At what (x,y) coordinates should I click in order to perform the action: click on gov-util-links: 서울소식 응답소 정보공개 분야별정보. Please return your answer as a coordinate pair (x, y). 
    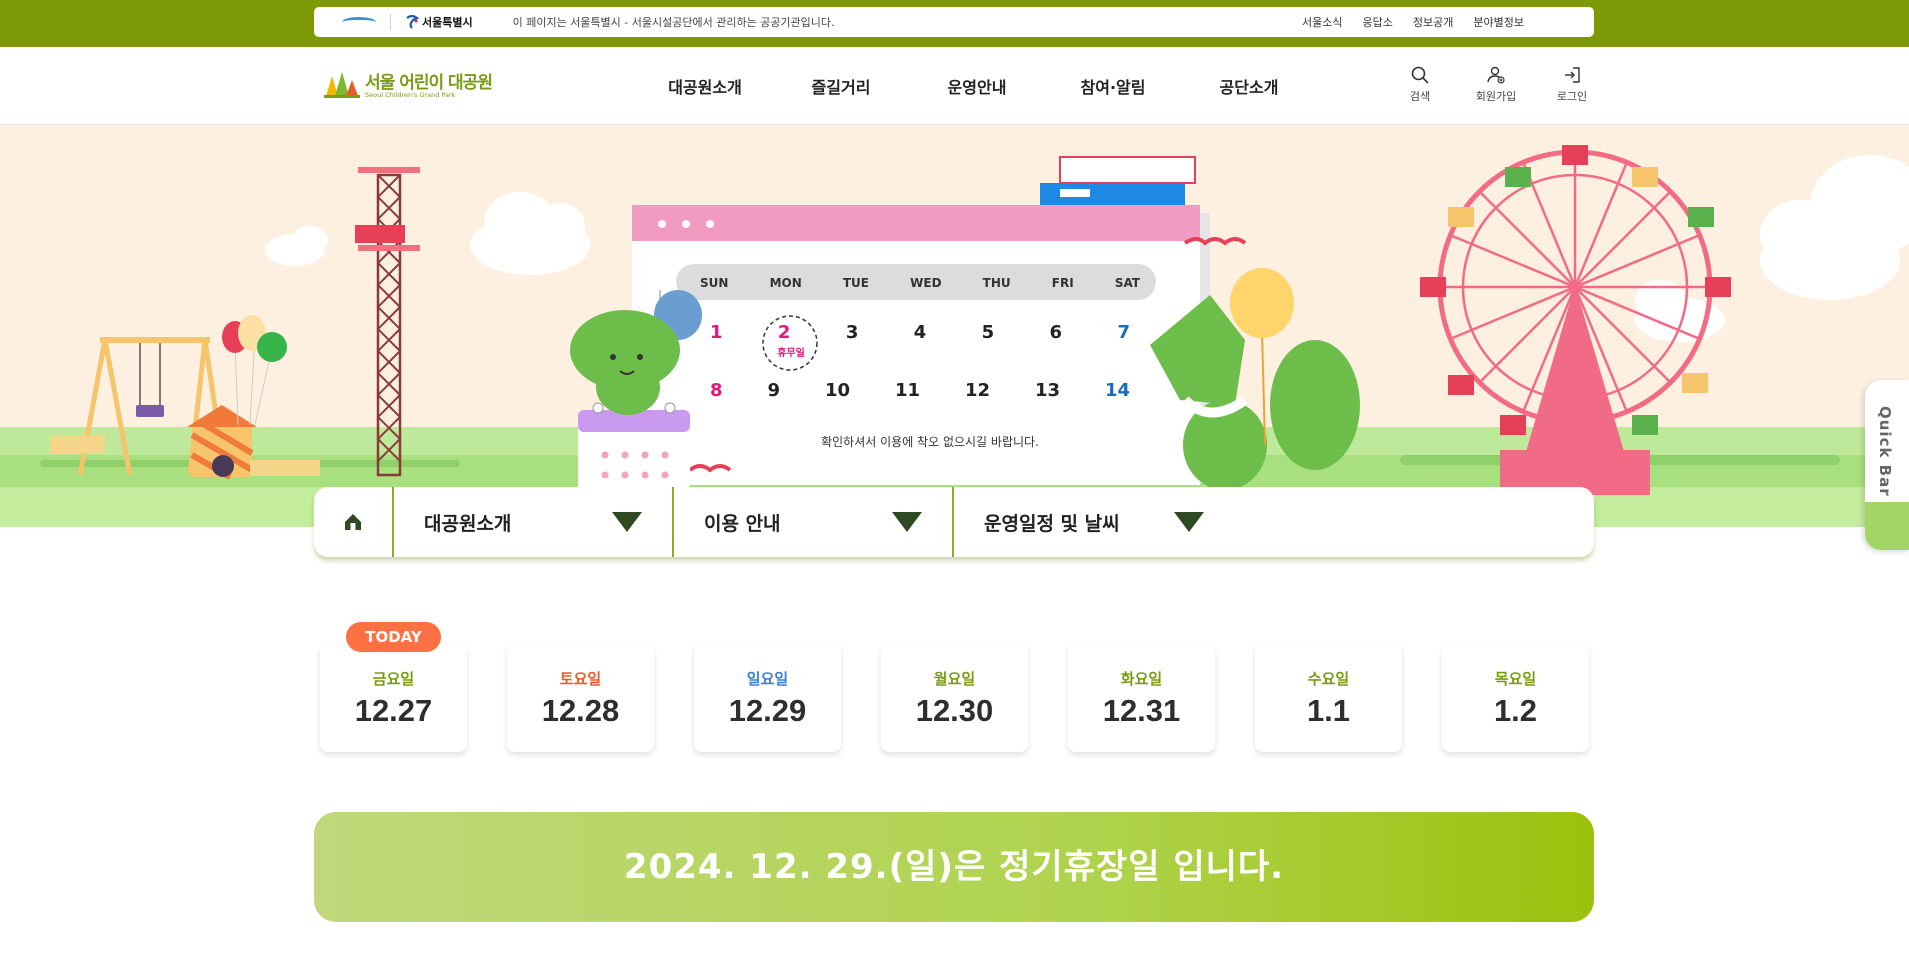
    Looking at the image, I should click on (1413, 22).